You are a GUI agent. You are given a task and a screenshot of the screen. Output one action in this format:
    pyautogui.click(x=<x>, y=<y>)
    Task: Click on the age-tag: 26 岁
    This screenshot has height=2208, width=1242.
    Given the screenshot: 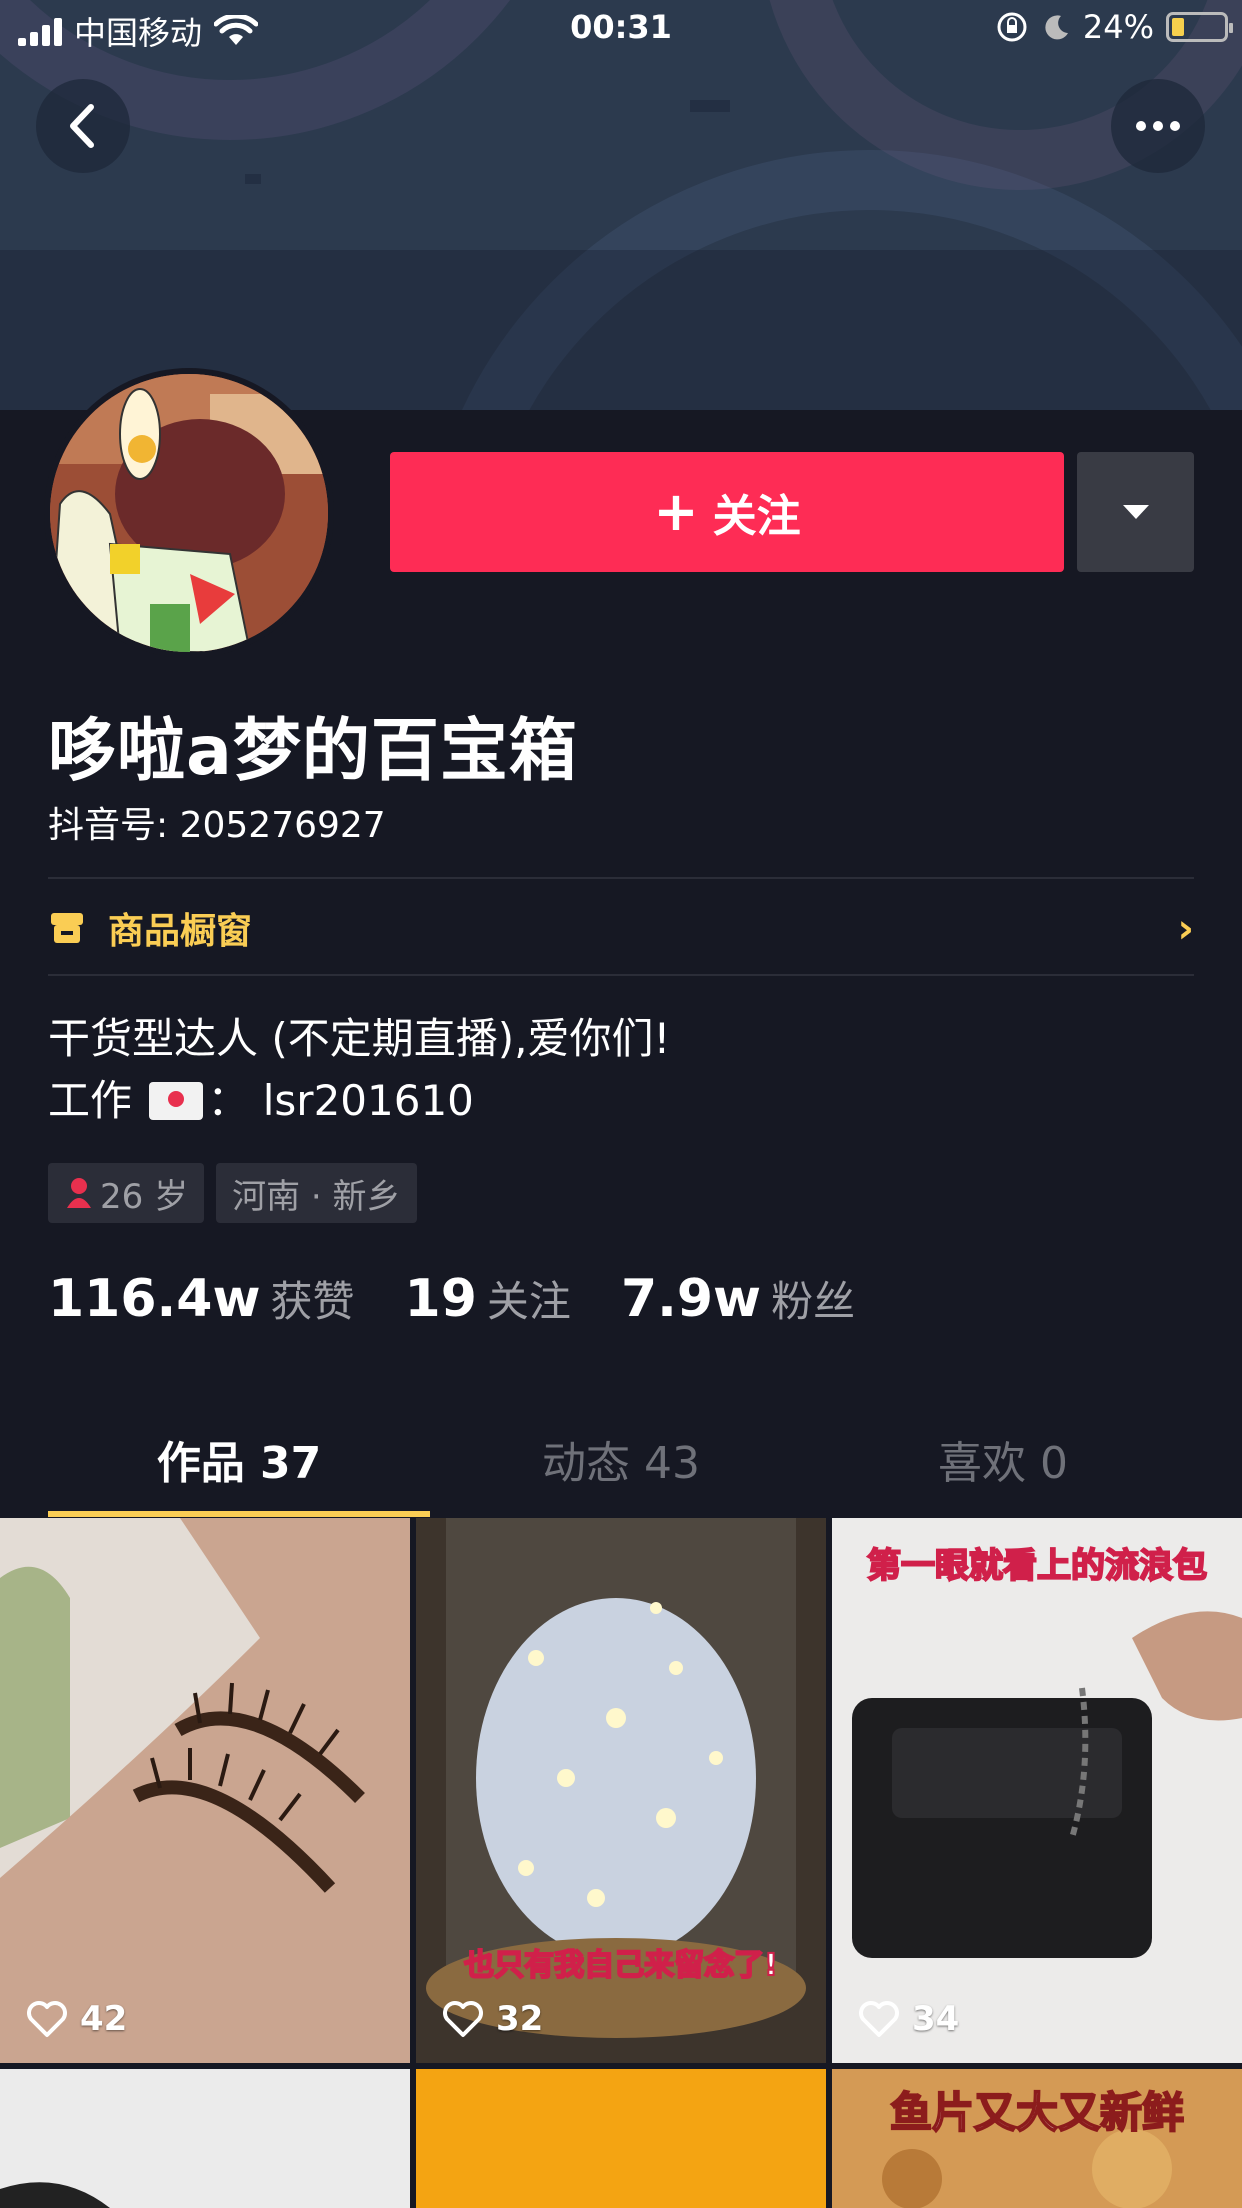 What is the action you would take?
    pyautogui.click(x=126, y=1193)
    